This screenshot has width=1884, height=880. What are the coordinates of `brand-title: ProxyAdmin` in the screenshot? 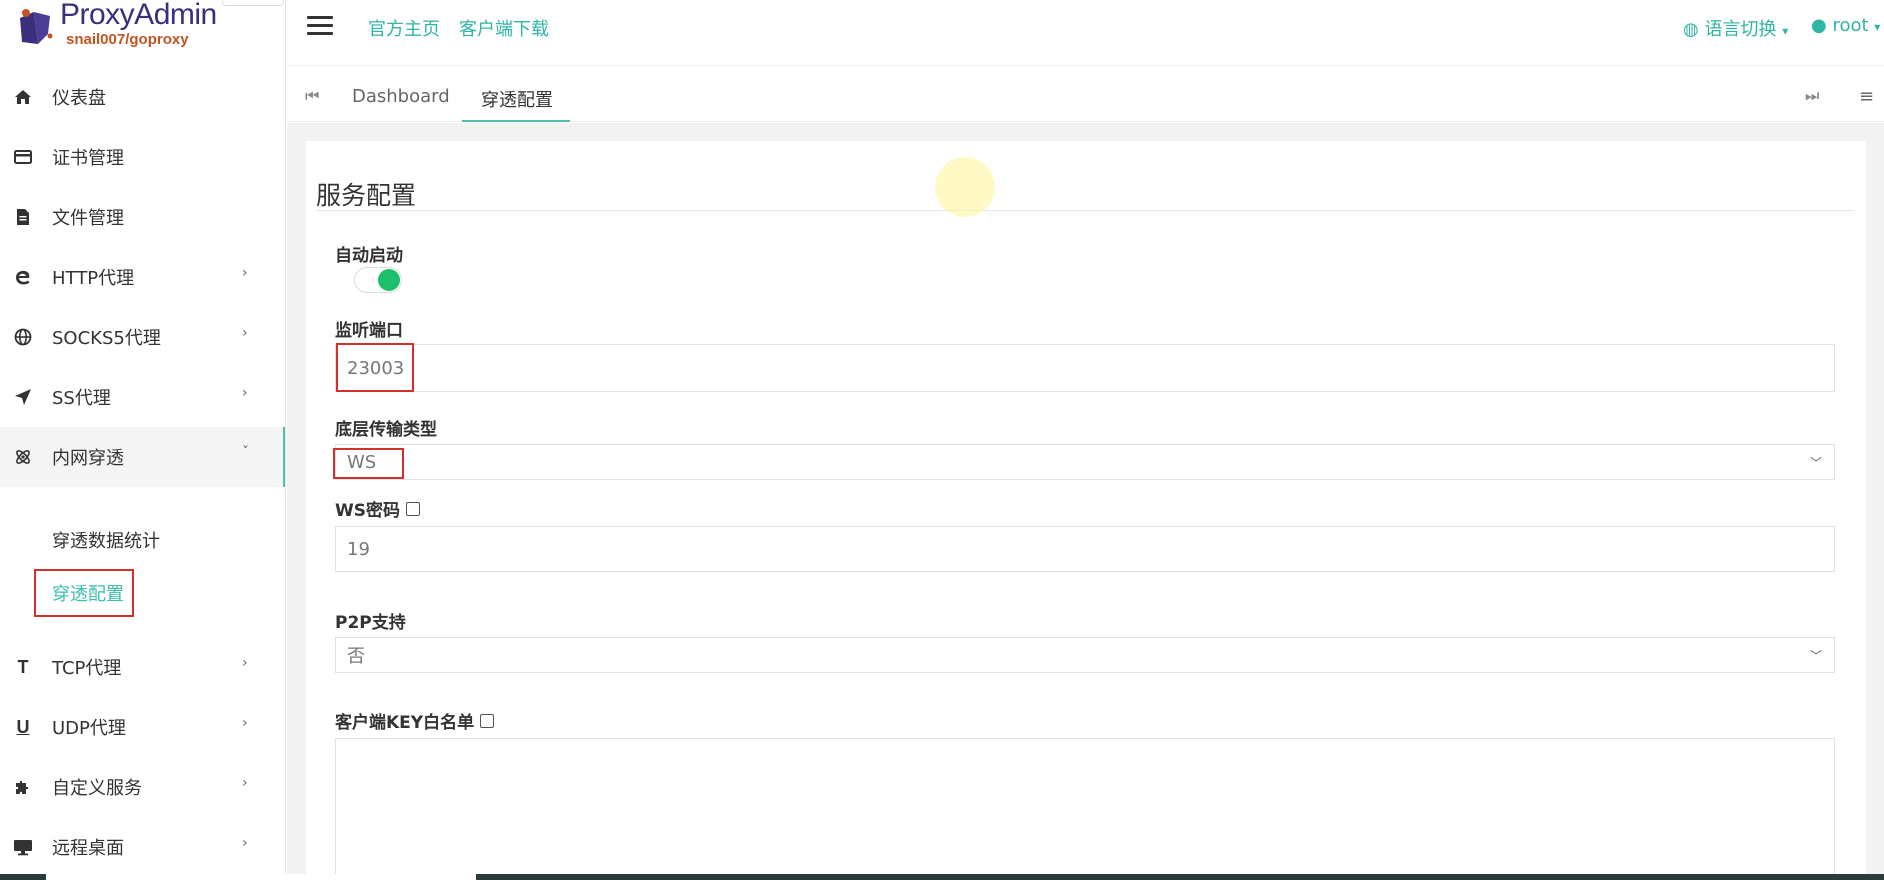 It's located at (138, 15).